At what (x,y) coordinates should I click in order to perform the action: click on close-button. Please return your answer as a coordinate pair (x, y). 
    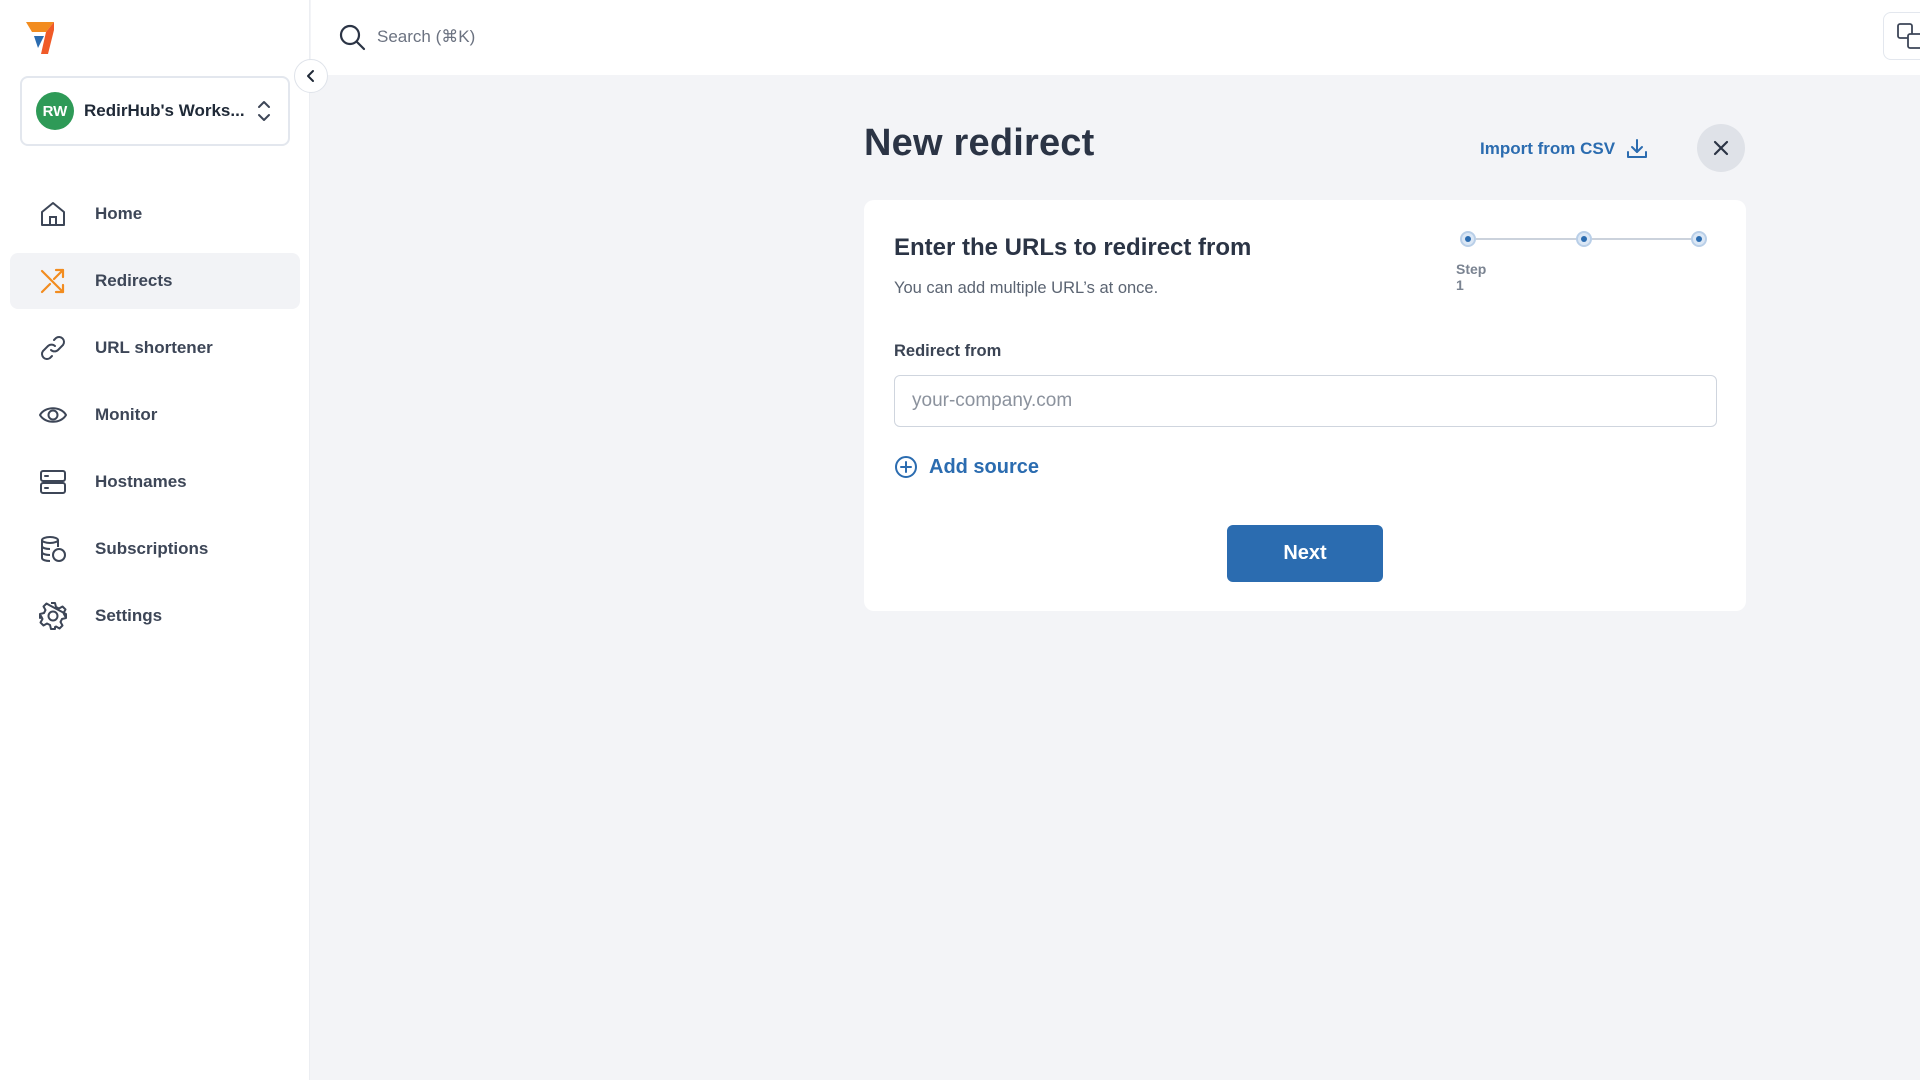
    Looking at the image, I should click on (1721, 148).